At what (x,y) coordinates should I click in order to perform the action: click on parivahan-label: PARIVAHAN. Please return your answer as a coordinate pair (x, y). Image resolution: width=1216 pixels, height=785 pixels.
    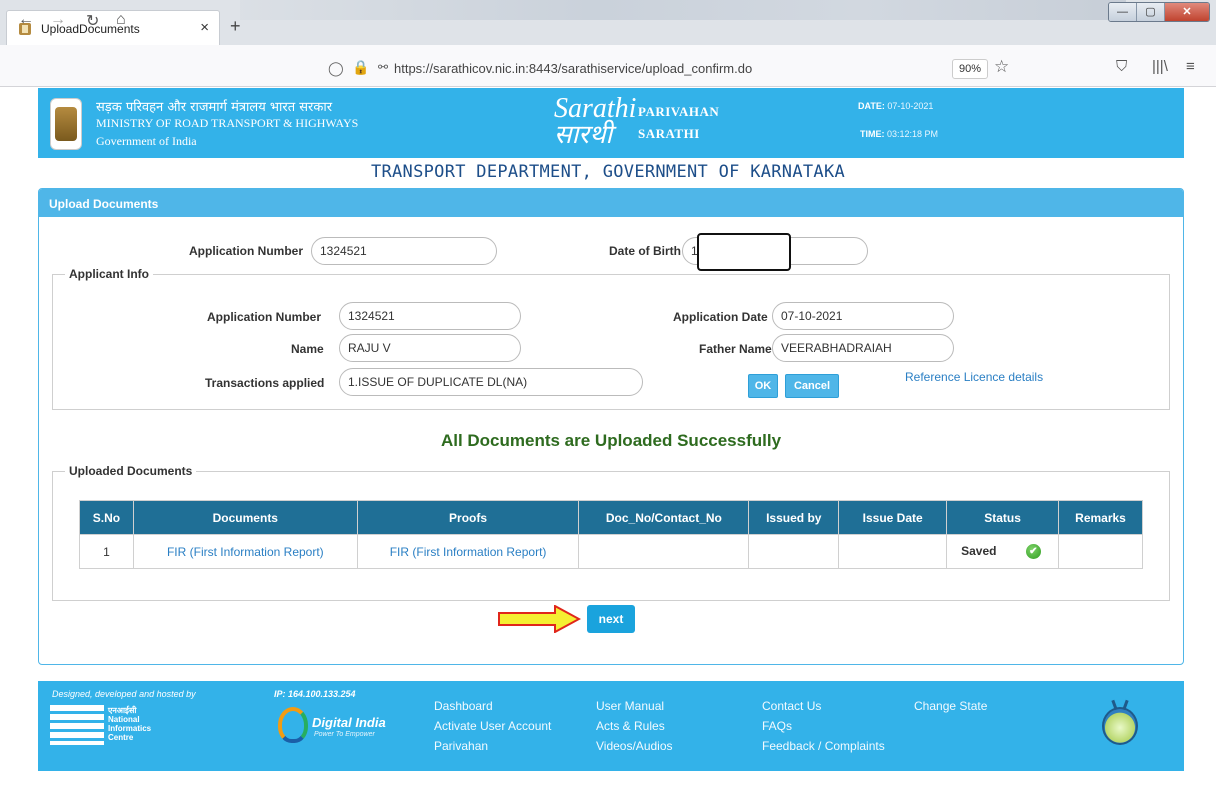
    Looking at the image, I should click on (679, 111).